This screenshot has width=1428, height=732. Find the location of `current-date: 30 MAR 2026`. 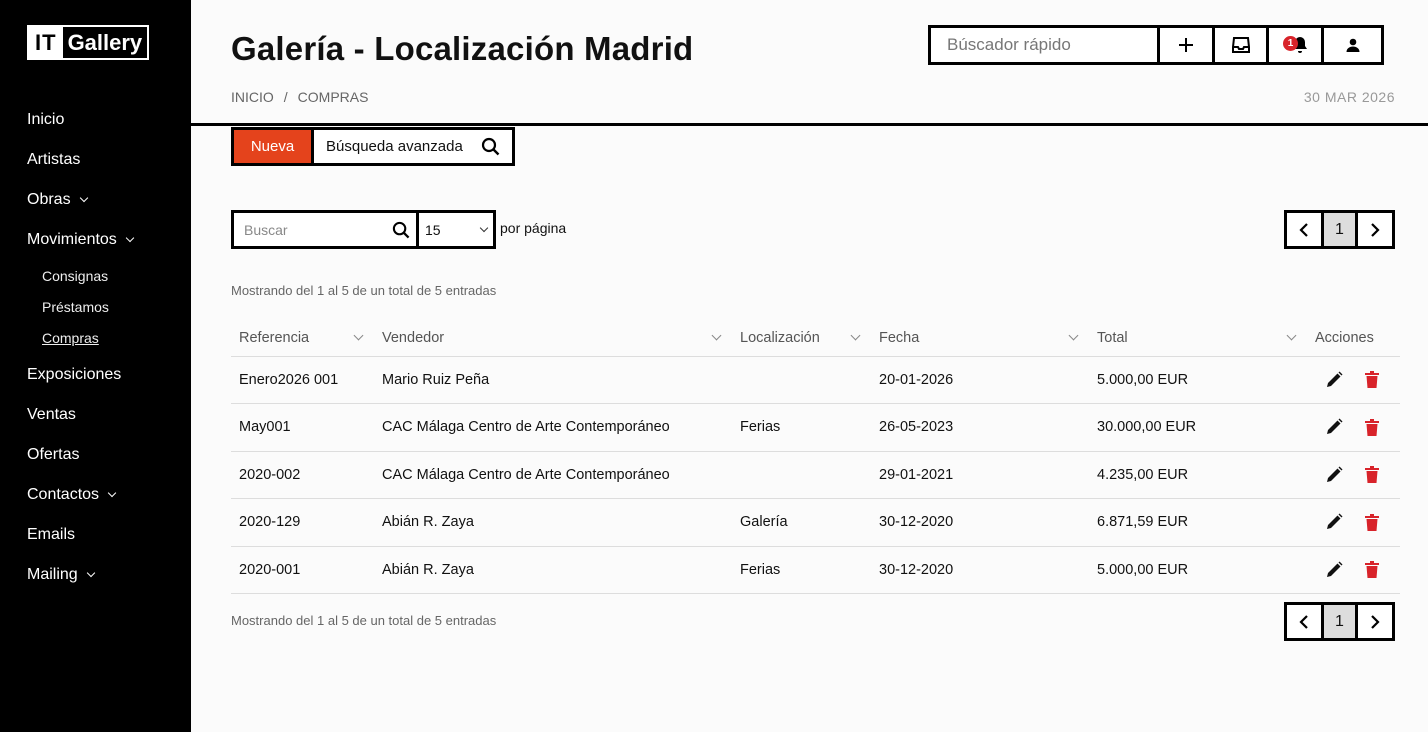

current-date: 30 MAR 2026 is located at coordinates (1349, 97).